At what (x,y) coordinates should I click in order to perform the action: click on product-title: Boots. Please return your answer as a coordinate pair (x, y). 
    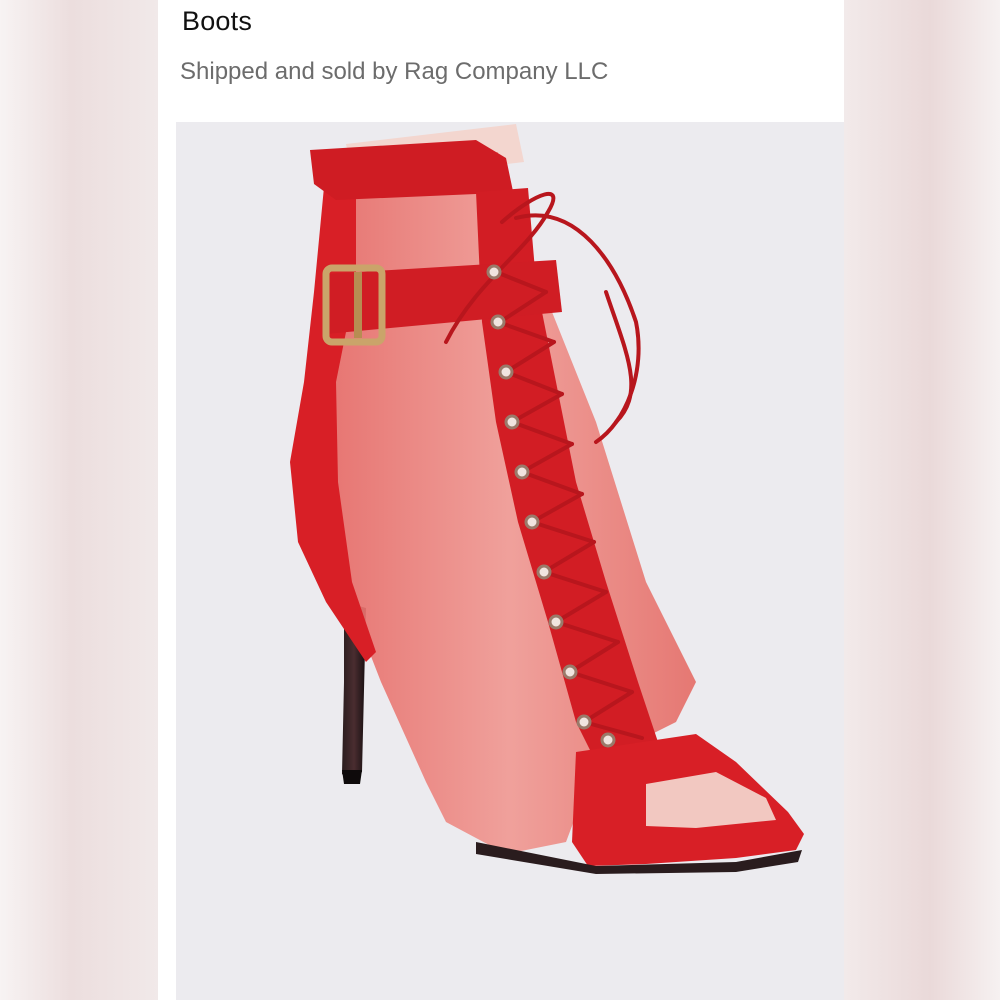
    Looking at the image, I should click on (217, 21).